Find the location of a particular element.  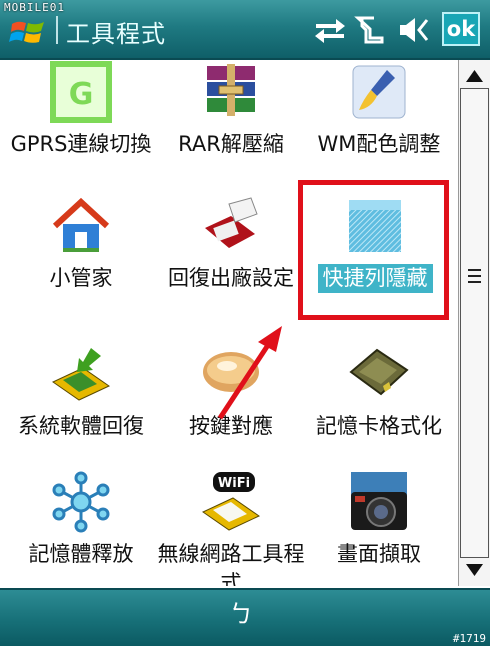

scrollbar is located at coordinates (474, 323).